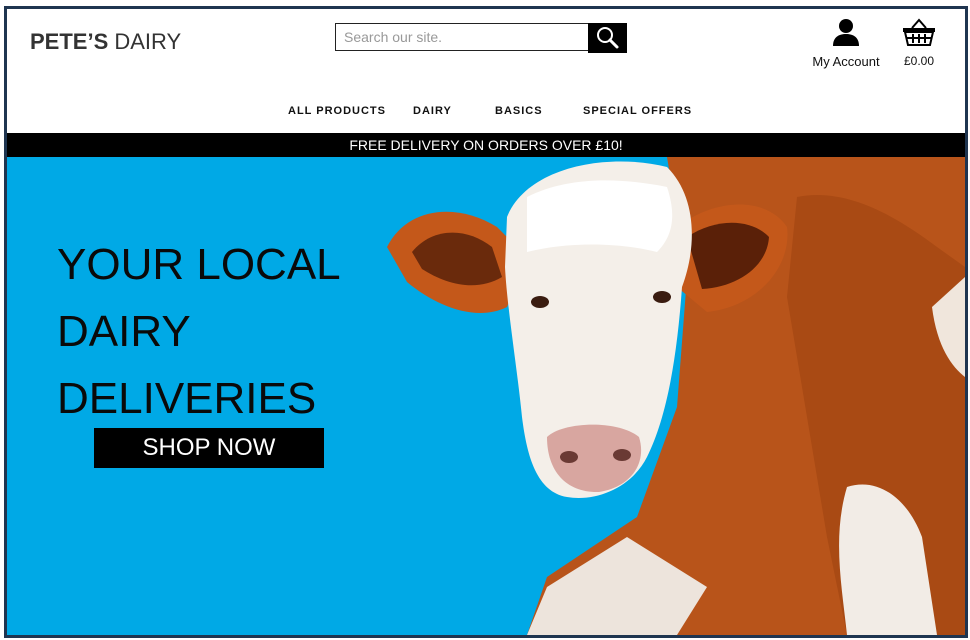 The width and height of the screenshot is (970, 640). I want to click on search-icon, so click(608, 38).